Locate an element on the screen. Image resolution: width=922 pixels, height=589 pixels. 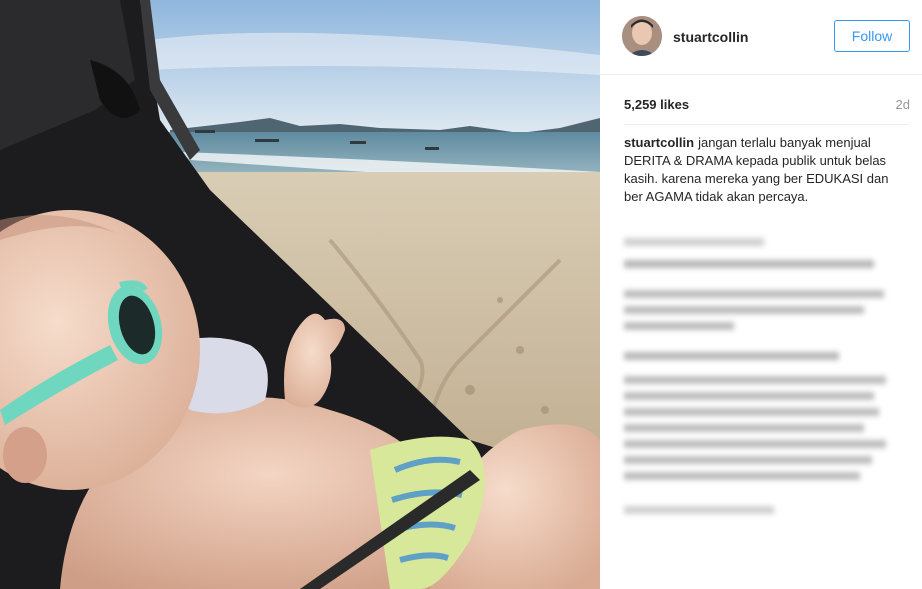
post-age: 2d is located at coordinates (903, 104).